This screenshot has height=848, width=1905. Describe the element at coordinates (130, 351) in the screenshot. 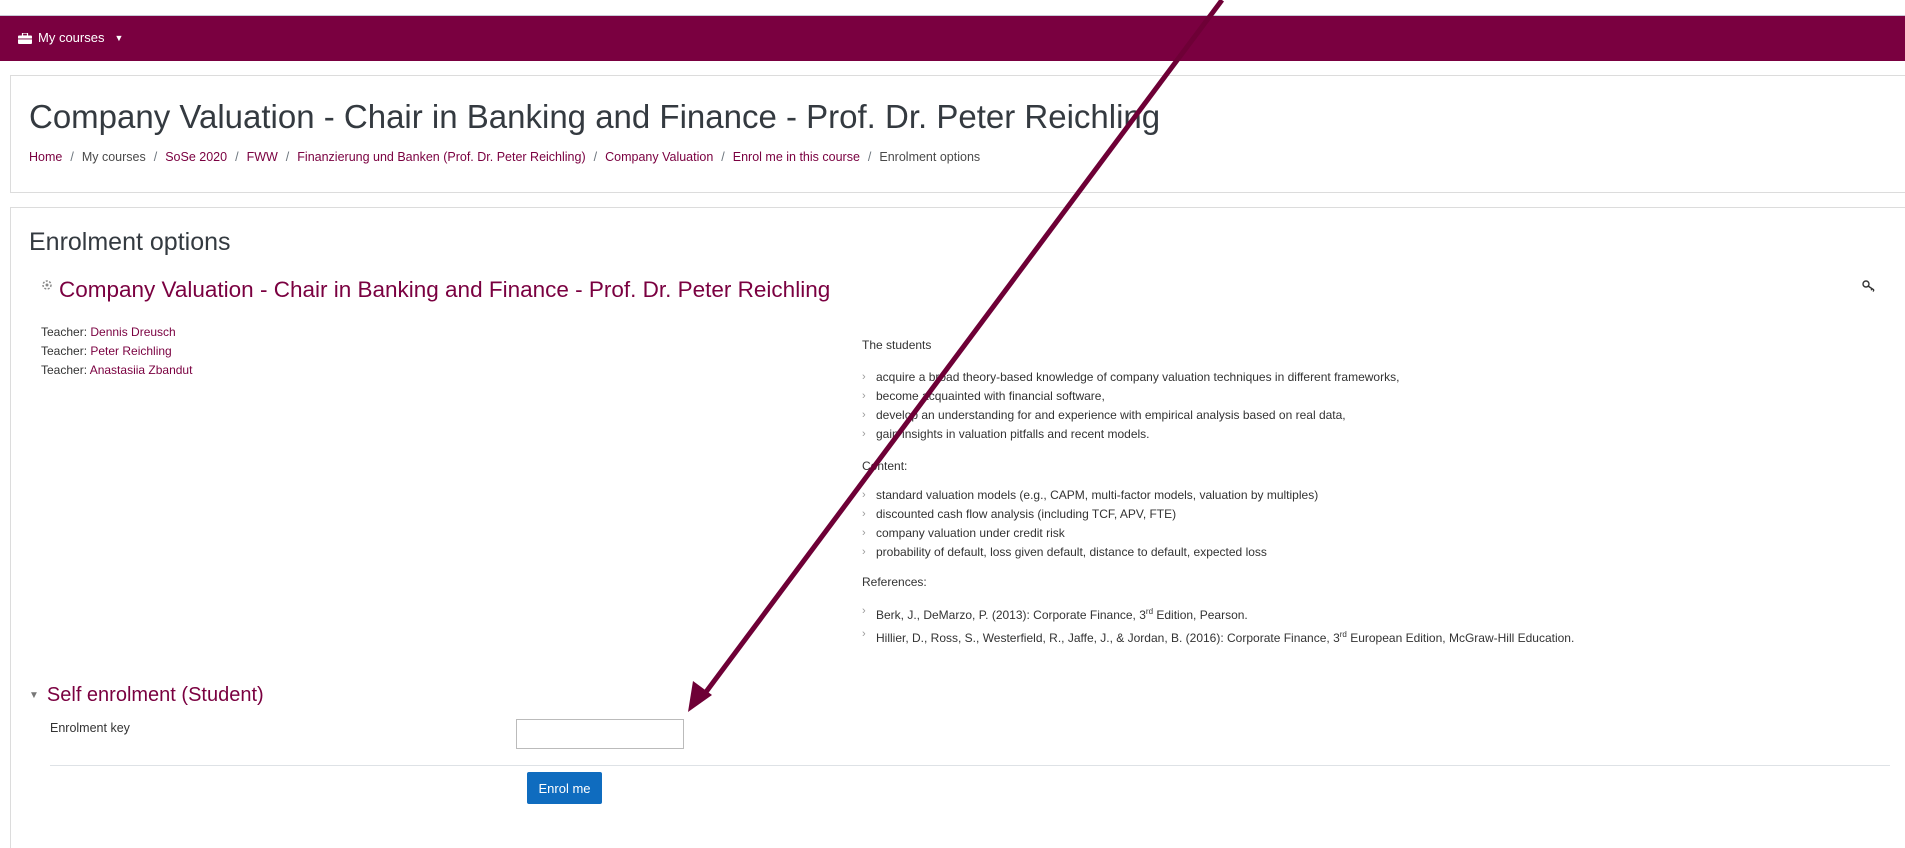

I see `teacher-name-link: Peter Reichling` at that location.